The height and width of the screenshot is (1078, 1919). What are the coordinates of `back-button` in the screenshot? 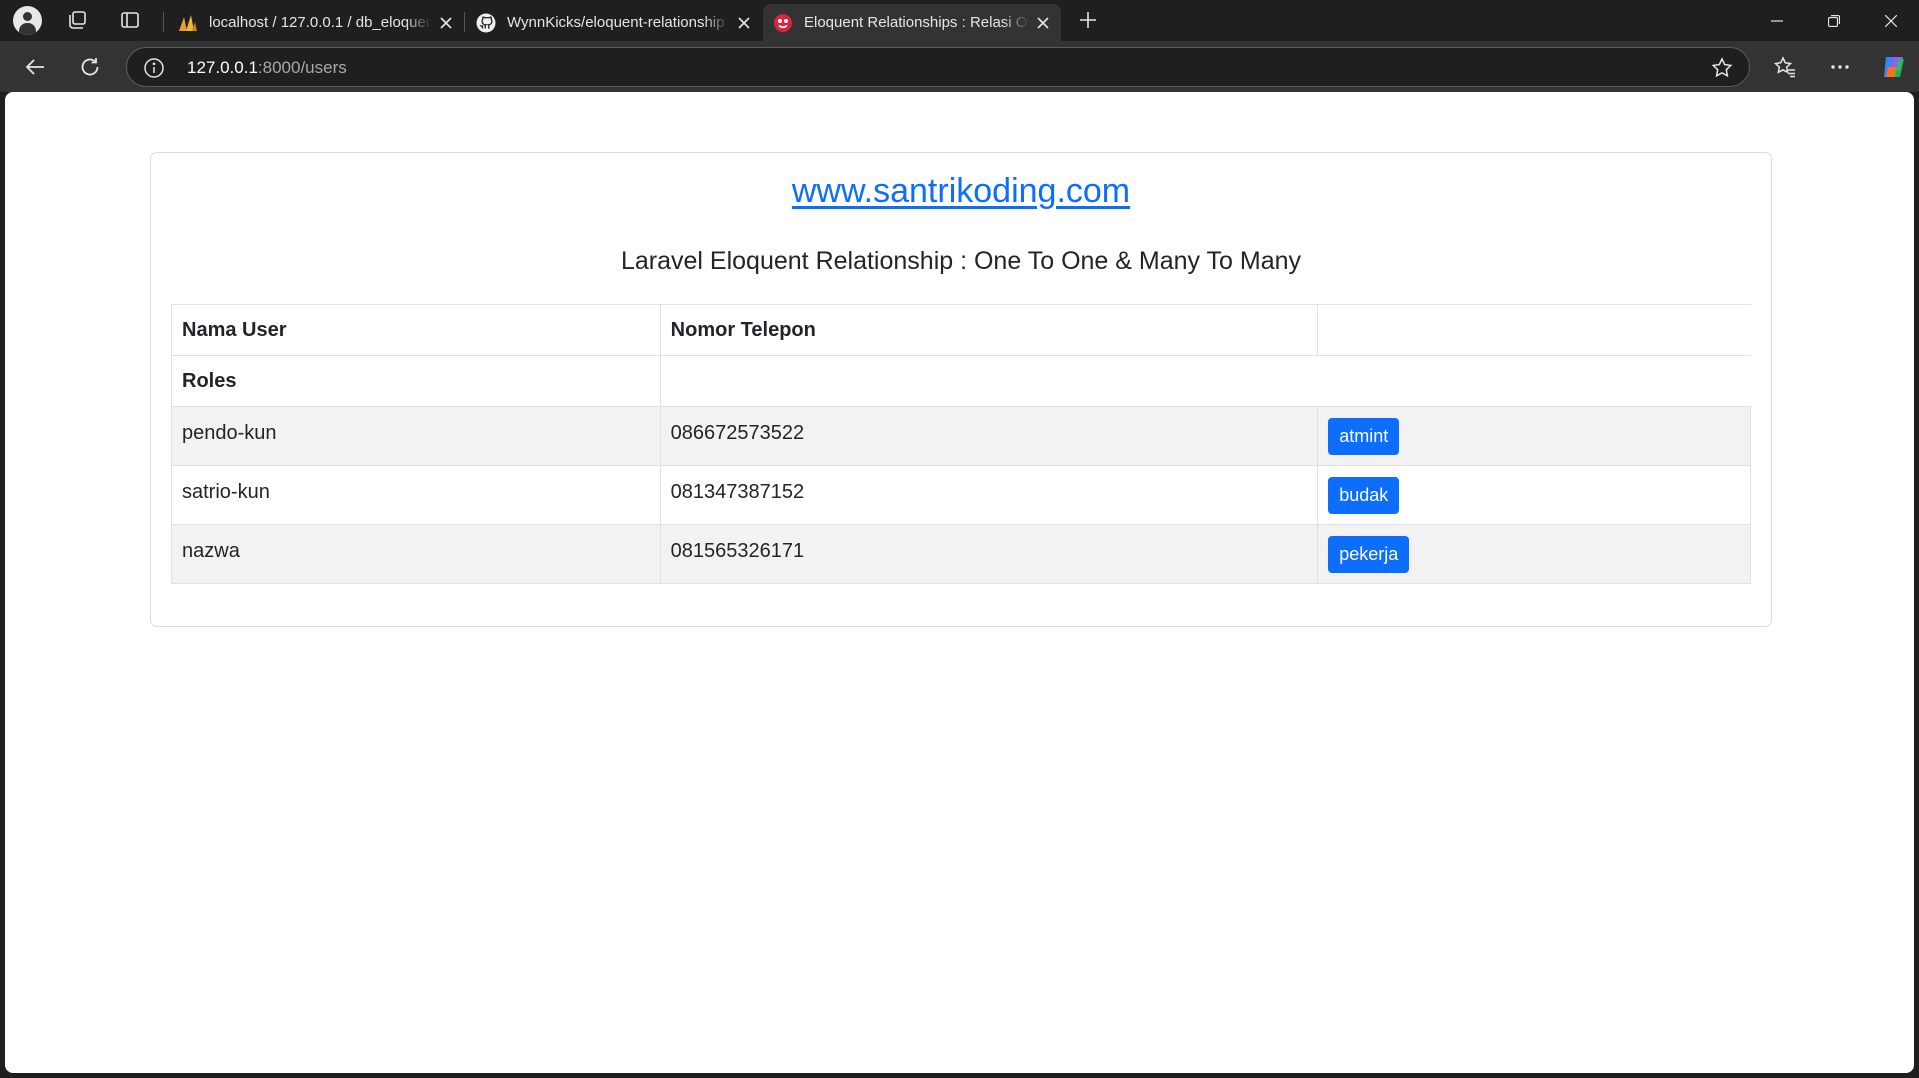 It's located at (35, 67).